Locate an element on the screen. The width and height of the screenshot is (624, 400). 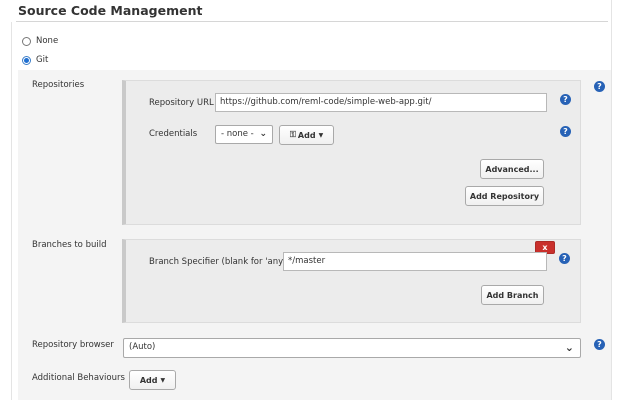
branches-label: Branches to build is located at coordinates (69, 245).